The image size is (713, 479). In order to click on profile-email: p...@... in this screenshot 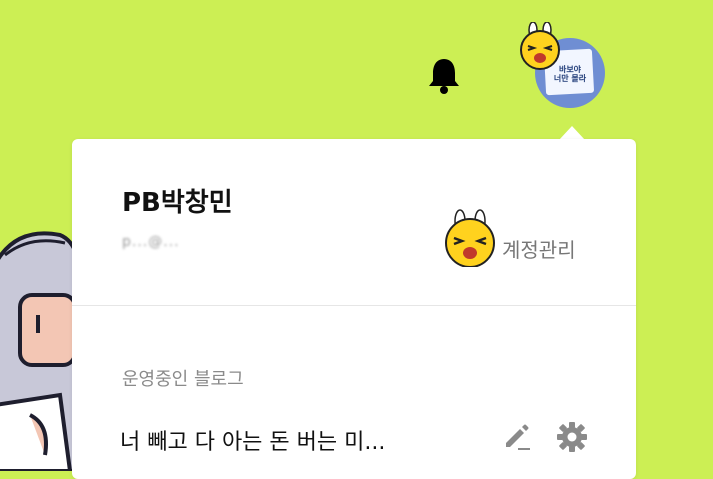, I will do `click(151, 242)`.